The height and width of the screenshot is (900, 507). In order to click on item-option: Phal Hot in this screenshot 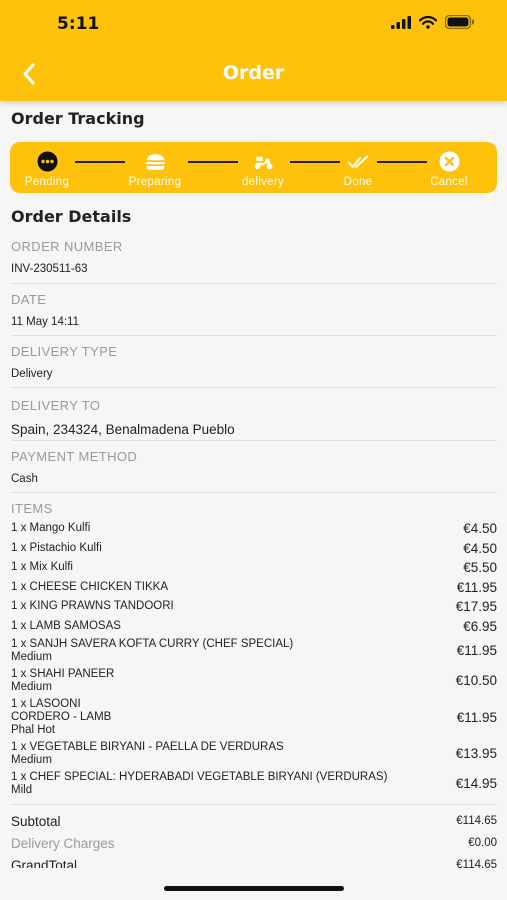, I will do `click(33, 730)`.